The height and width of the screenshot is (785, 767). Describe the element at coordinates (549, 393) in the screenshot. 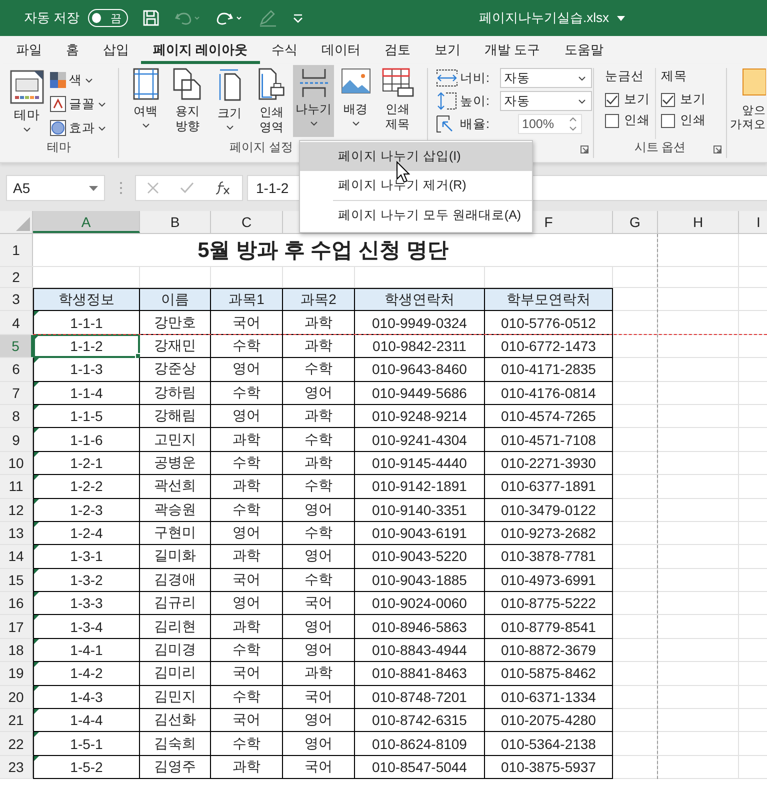

I see `table-cell: 010-4176-0814` at that location.